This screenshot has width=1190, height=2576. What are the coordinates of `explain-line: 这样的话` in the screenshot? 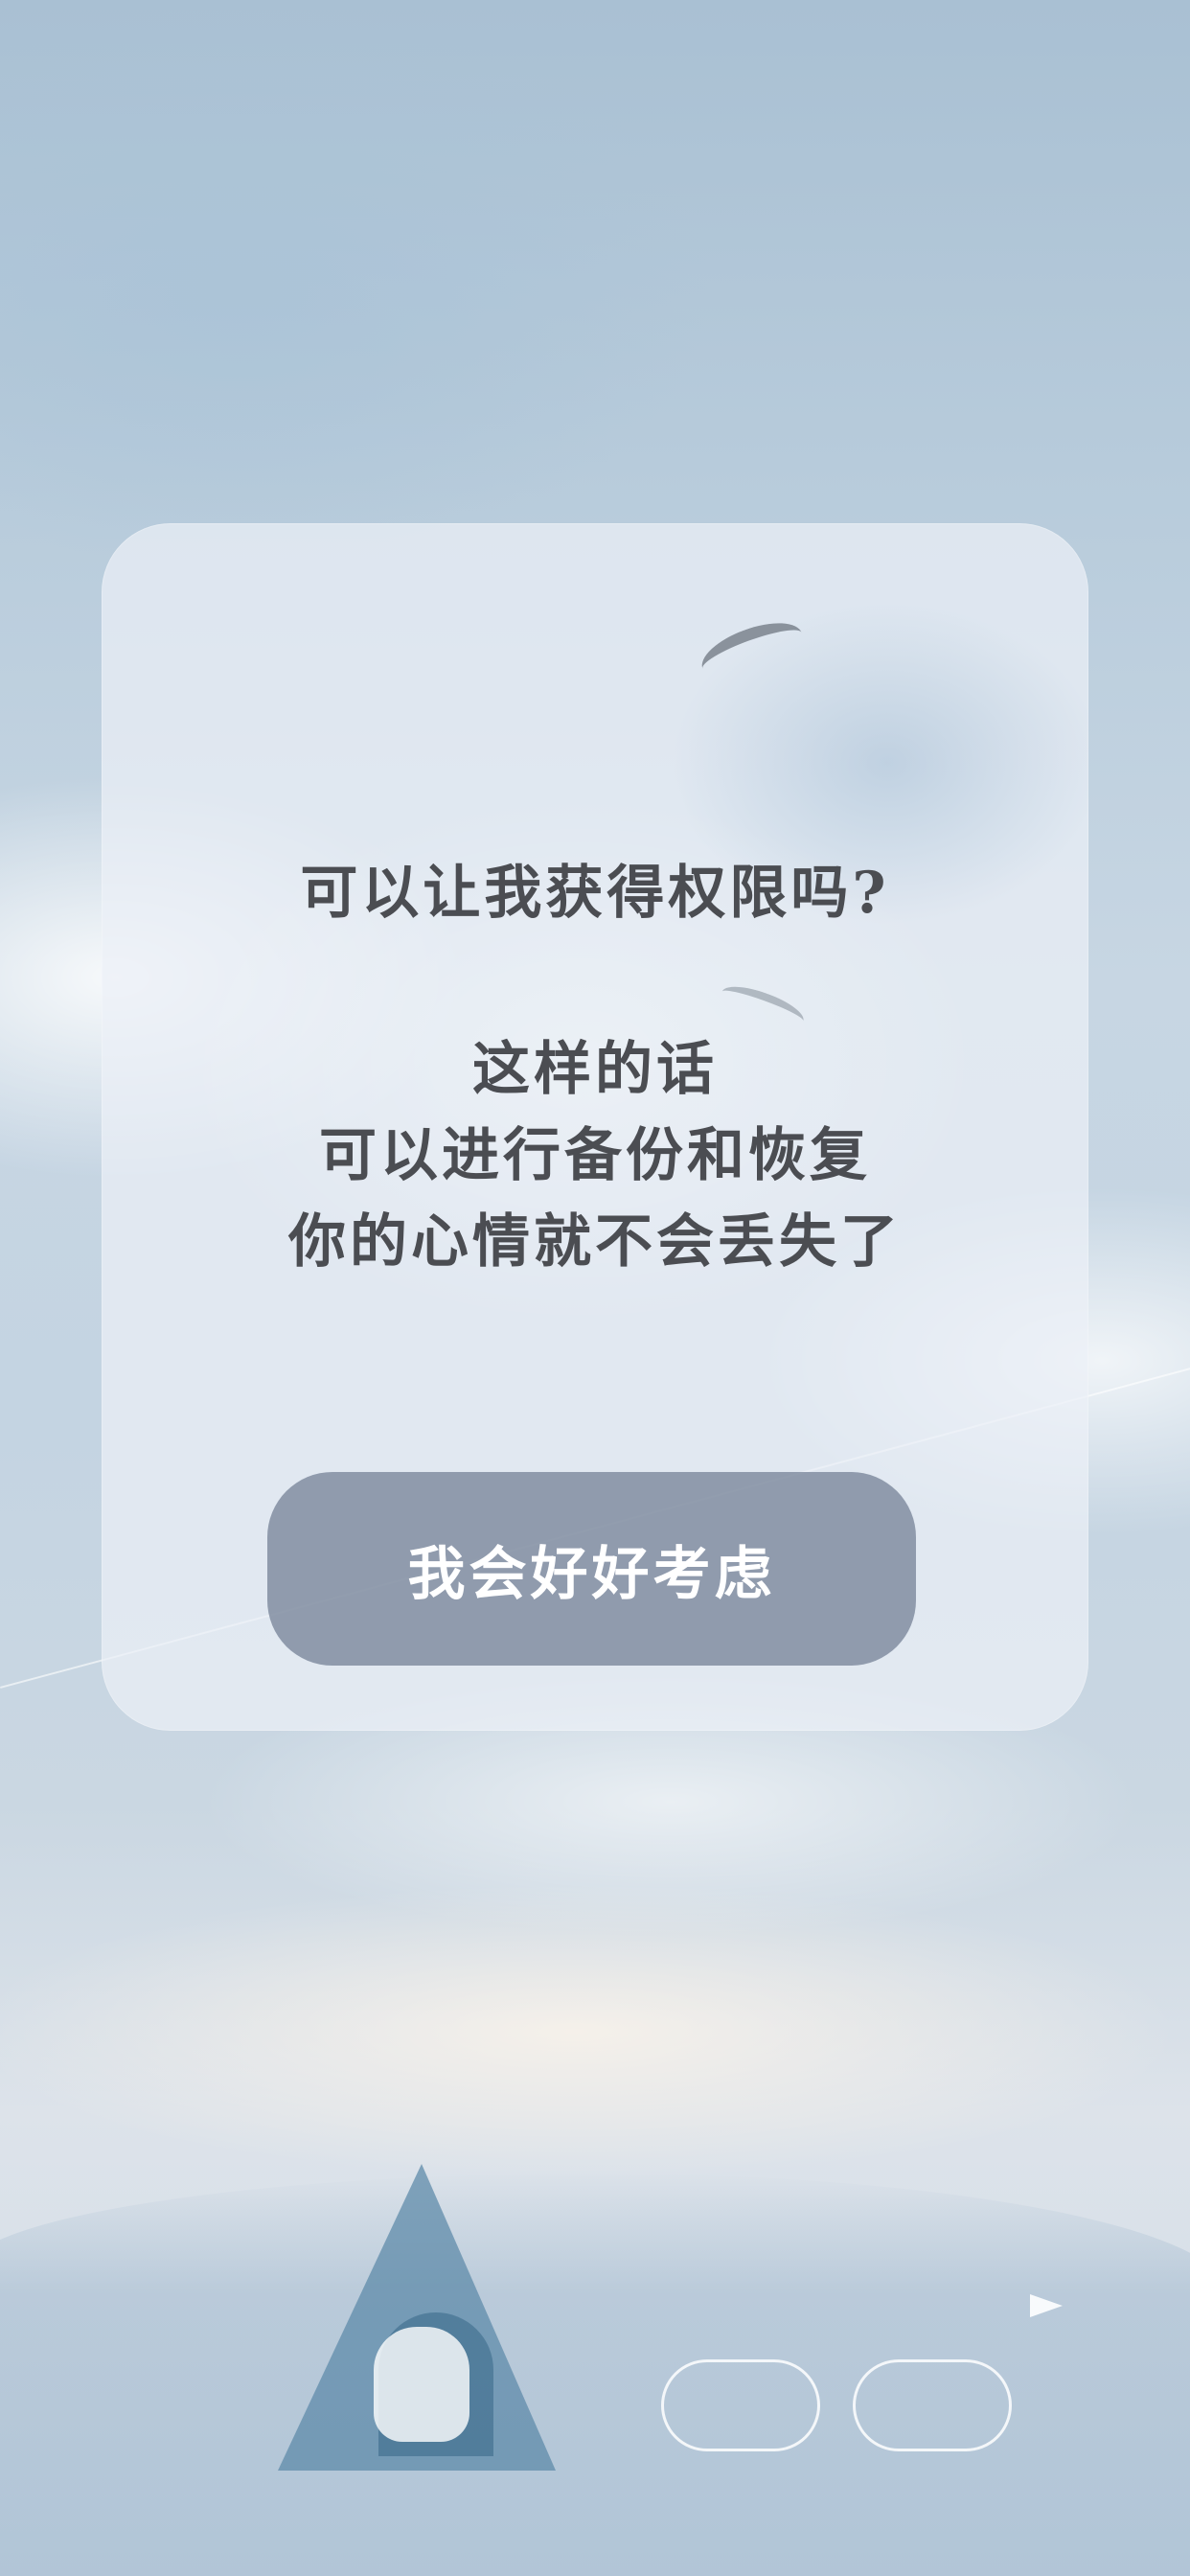 It's located at (595, 1069).